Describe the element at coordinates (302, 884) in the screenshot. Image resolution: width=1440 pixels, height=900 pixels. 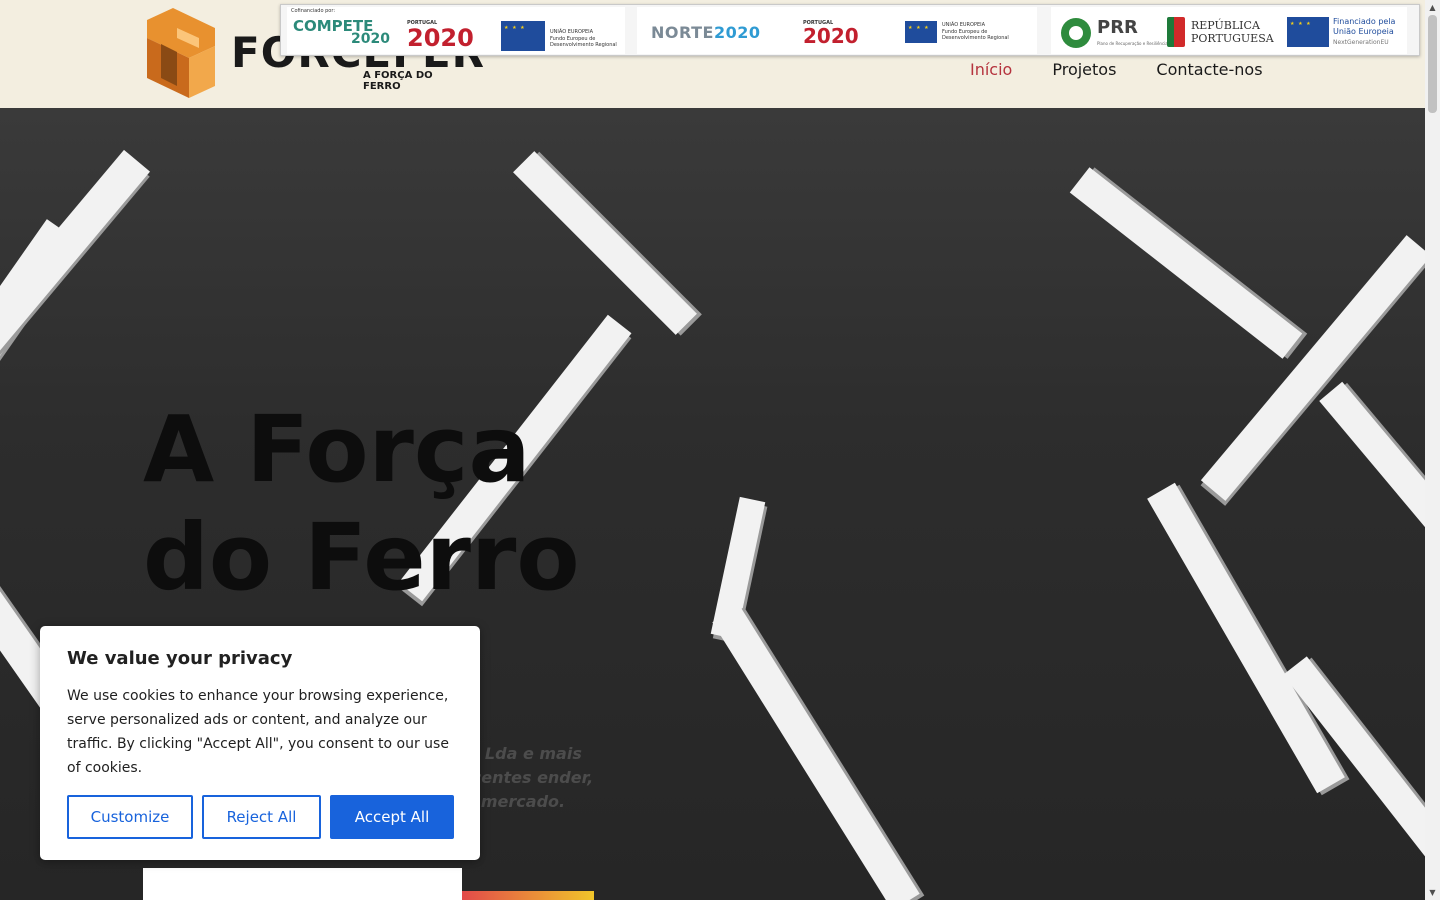
I see `hero-cta-box` at that location.